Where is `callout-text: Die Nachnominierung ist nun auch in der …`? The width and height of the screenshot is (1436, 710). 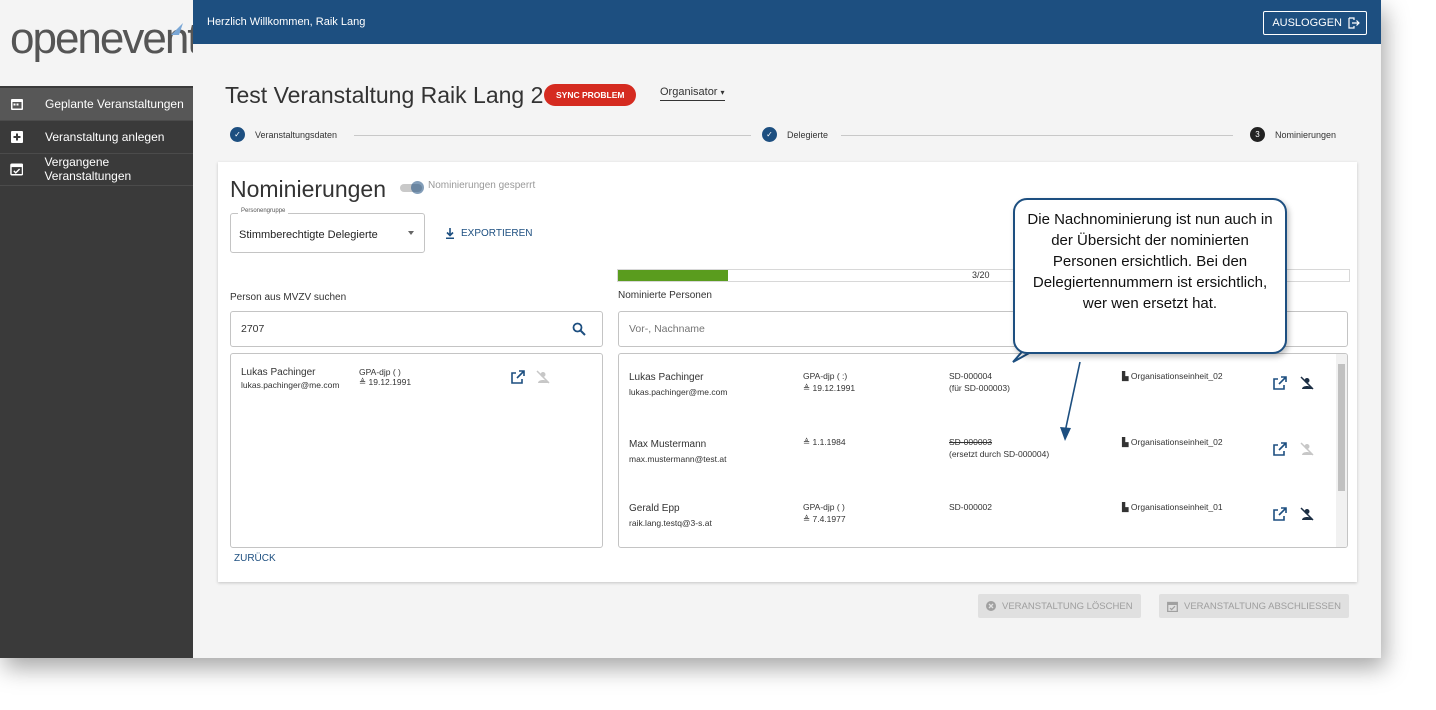 callout-text: Die Nachnominierung ist nun auch in der … is located at coordinates (1150, 261).